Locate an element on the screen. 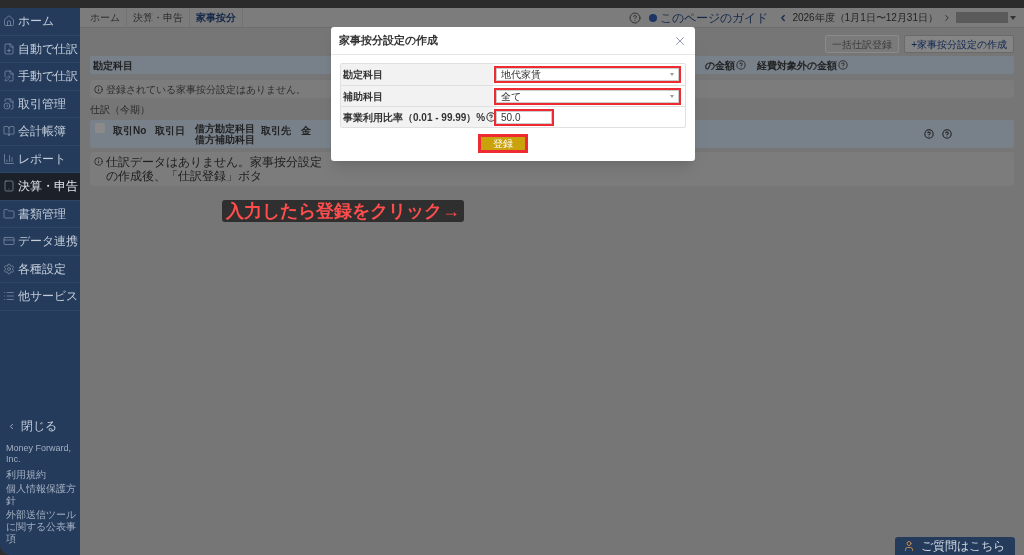 The width and height of the screenshot is (1024, 555). file-pen-icon is located at coordinates (9, 76).